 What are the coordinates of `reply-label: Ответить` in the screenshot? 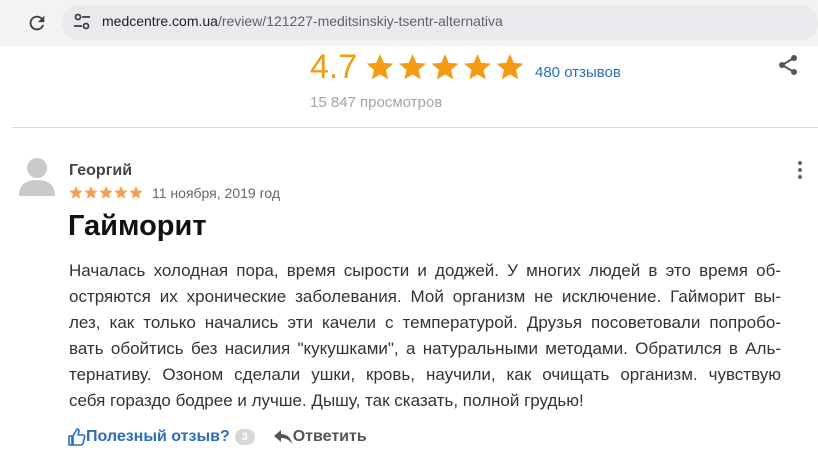 It's located at (329, 436).